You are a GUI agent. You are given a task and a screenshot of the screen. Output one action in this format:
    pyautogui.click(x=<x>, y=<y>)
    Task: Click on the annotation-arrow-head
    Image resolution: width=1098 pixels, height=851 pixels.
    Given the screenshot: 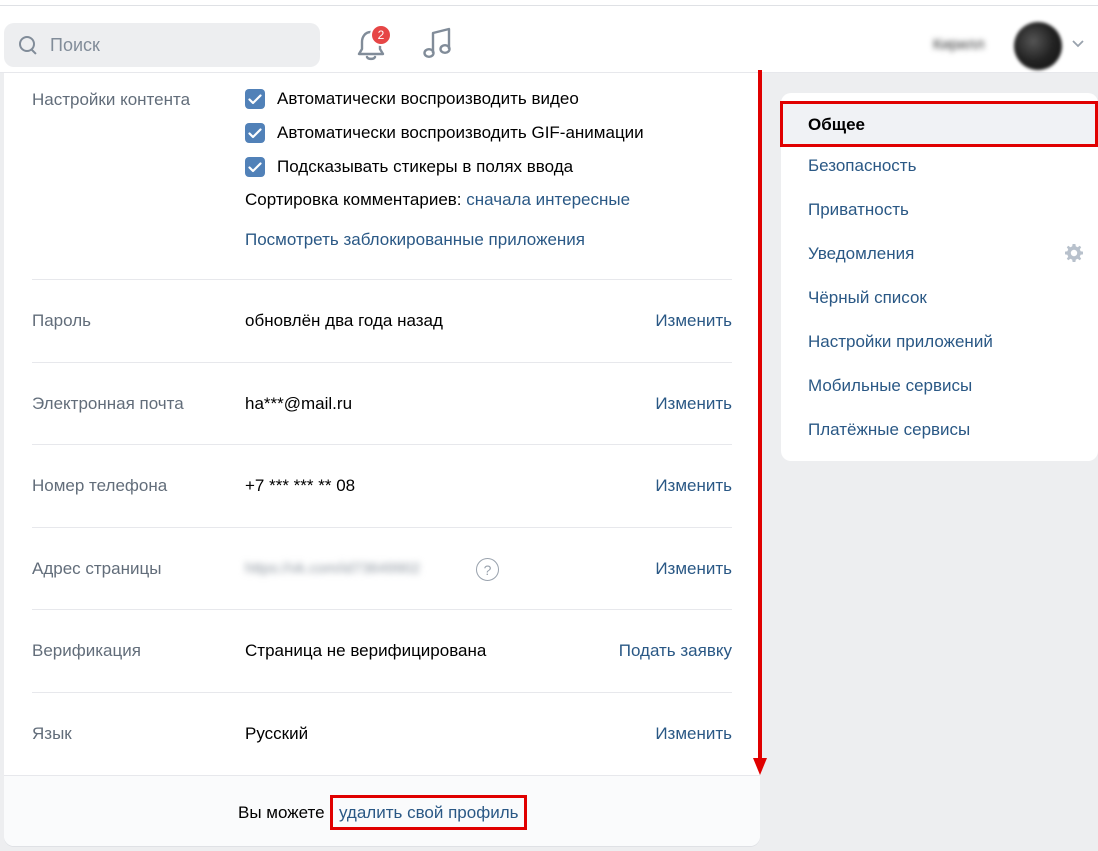 What is the action you would take?
    pyautogui.click(x=760, y=766)
    